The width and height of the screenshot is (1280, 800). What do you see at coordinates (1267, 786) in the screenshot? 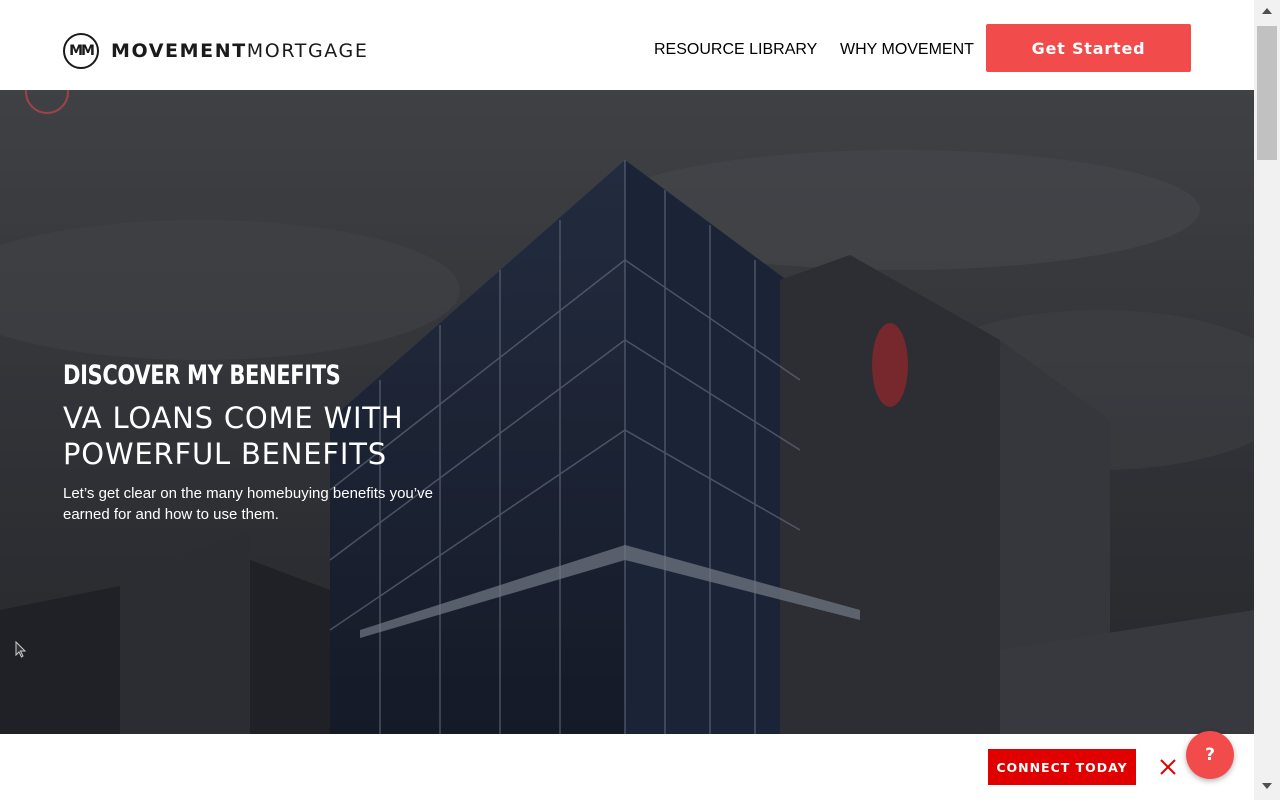
I see `scroll-down-arrow-icon` at bounding box center [1267, 786].